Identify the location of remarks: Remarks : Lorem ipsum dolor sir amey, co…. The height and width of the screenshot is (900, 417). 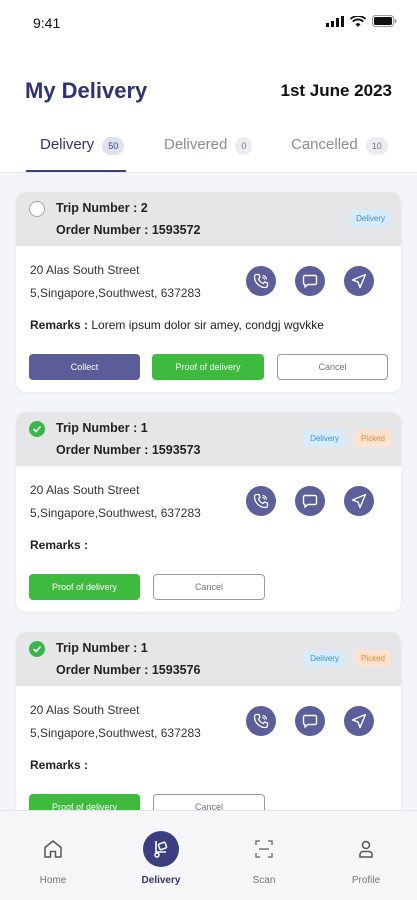
(177, 325).